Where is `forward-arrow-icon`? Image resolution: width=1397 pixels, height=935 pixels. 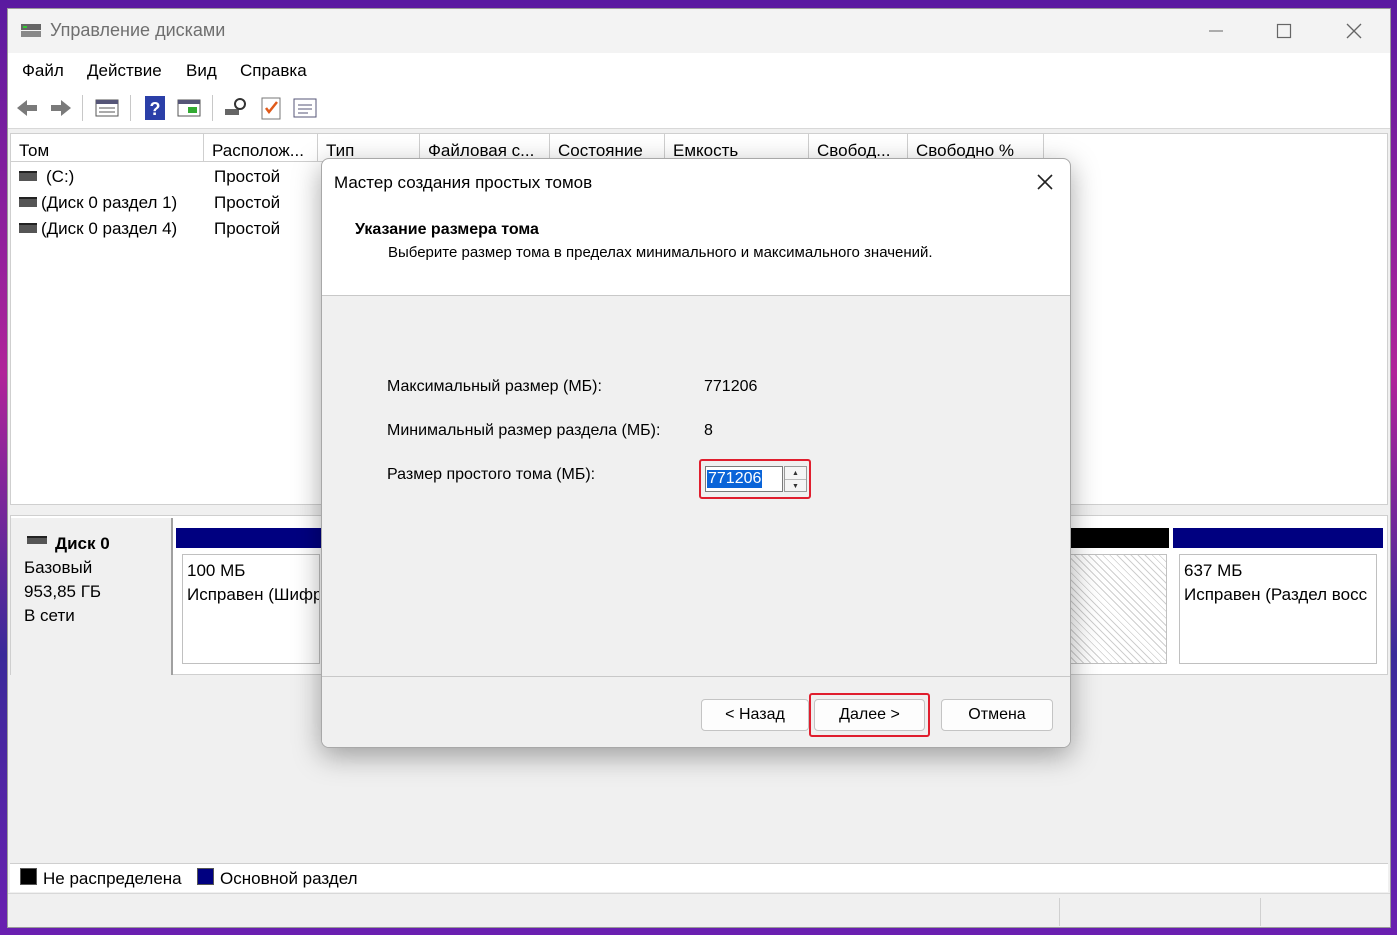
forward-arrow-icon is located at coordinates (61, 108).